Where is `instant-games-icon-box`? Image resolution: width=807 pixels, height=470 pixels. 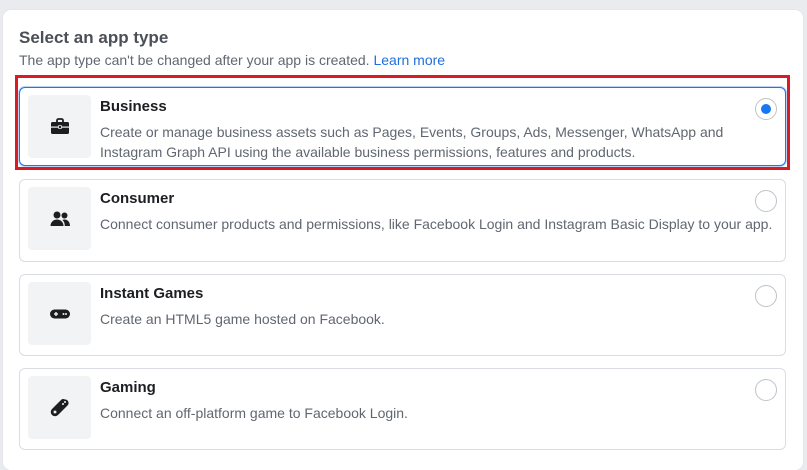 instant-games-icon-box is located at coordinates (59, 313).